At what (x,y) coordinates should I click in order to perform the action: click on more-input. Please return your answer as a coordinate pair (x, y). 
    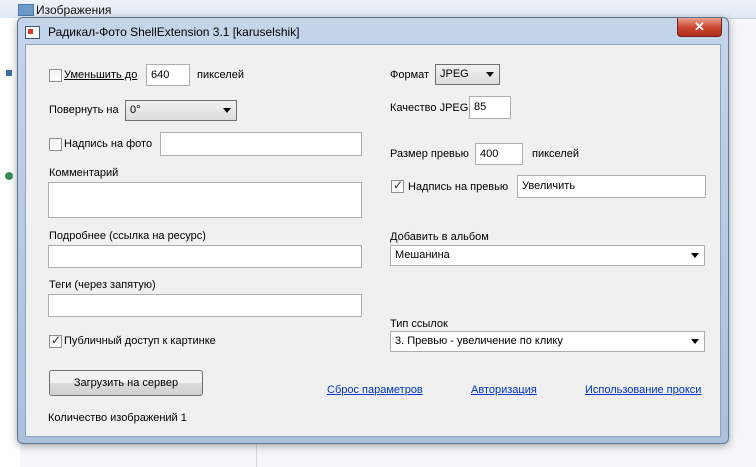
    Looking at the image, I should click on (205, 256).